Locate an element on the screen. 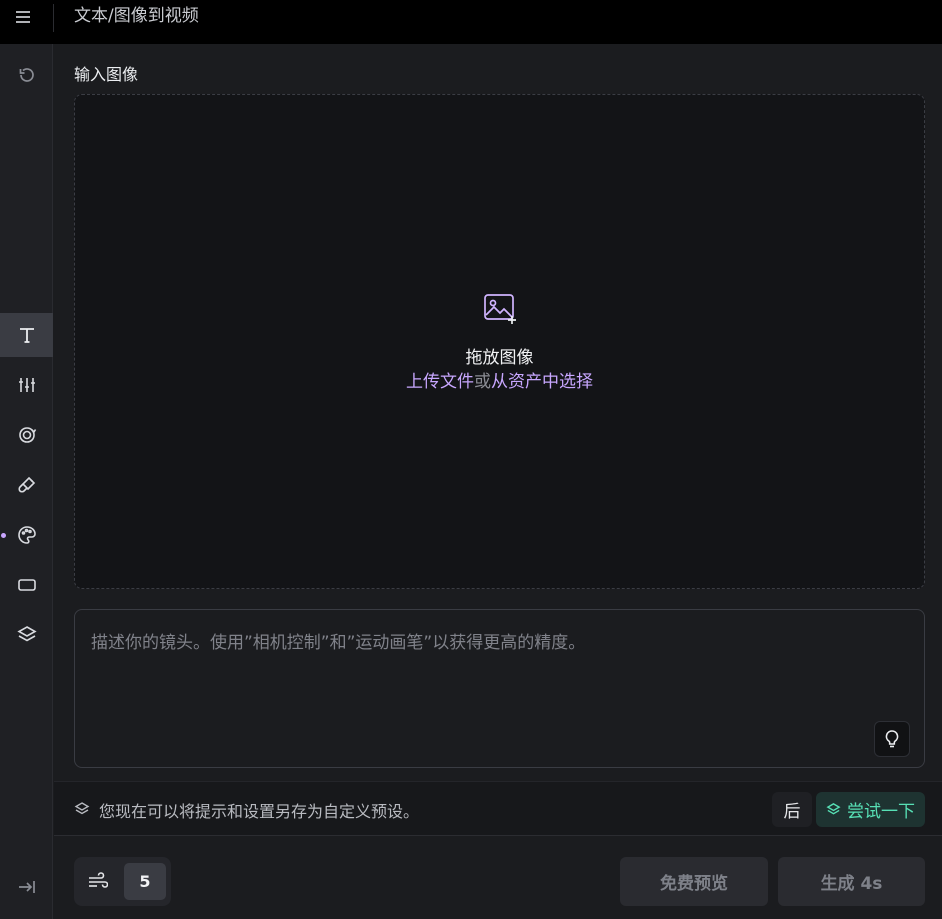  dropzone-links: 上传文件或从资产中选择 is located at coordinates (499, 379).